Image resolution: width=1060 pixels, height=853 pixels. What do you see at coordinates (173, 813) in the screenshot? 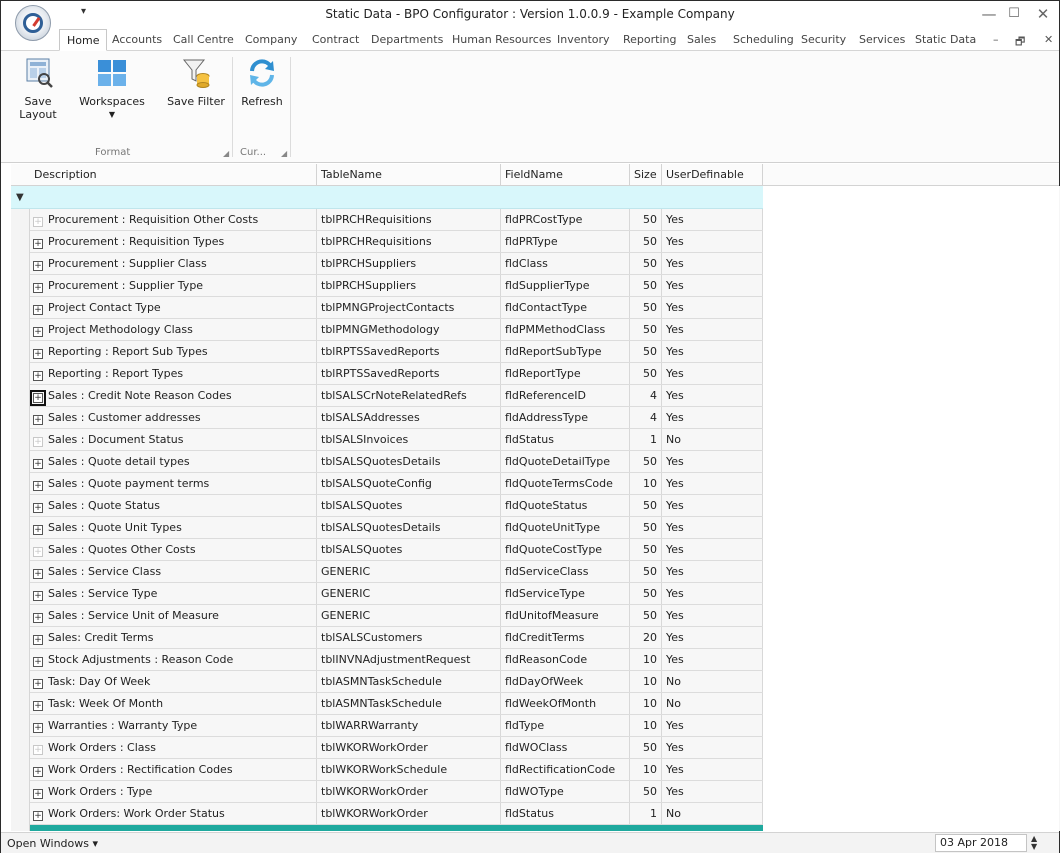
I see `cell-description: + Work Orders: Work Order Status` at bounding box center [173, 813].